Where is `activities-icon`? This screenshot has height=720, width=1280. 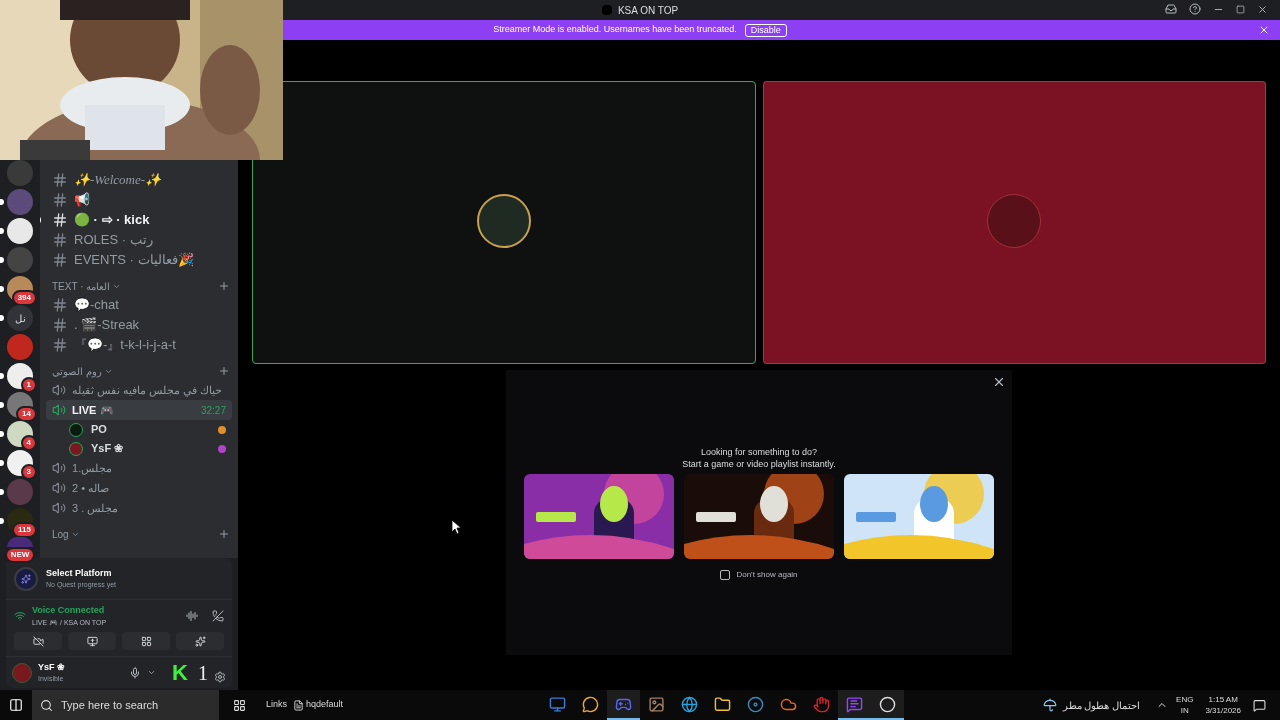
activities-icon is located at coordinates (146, 641).